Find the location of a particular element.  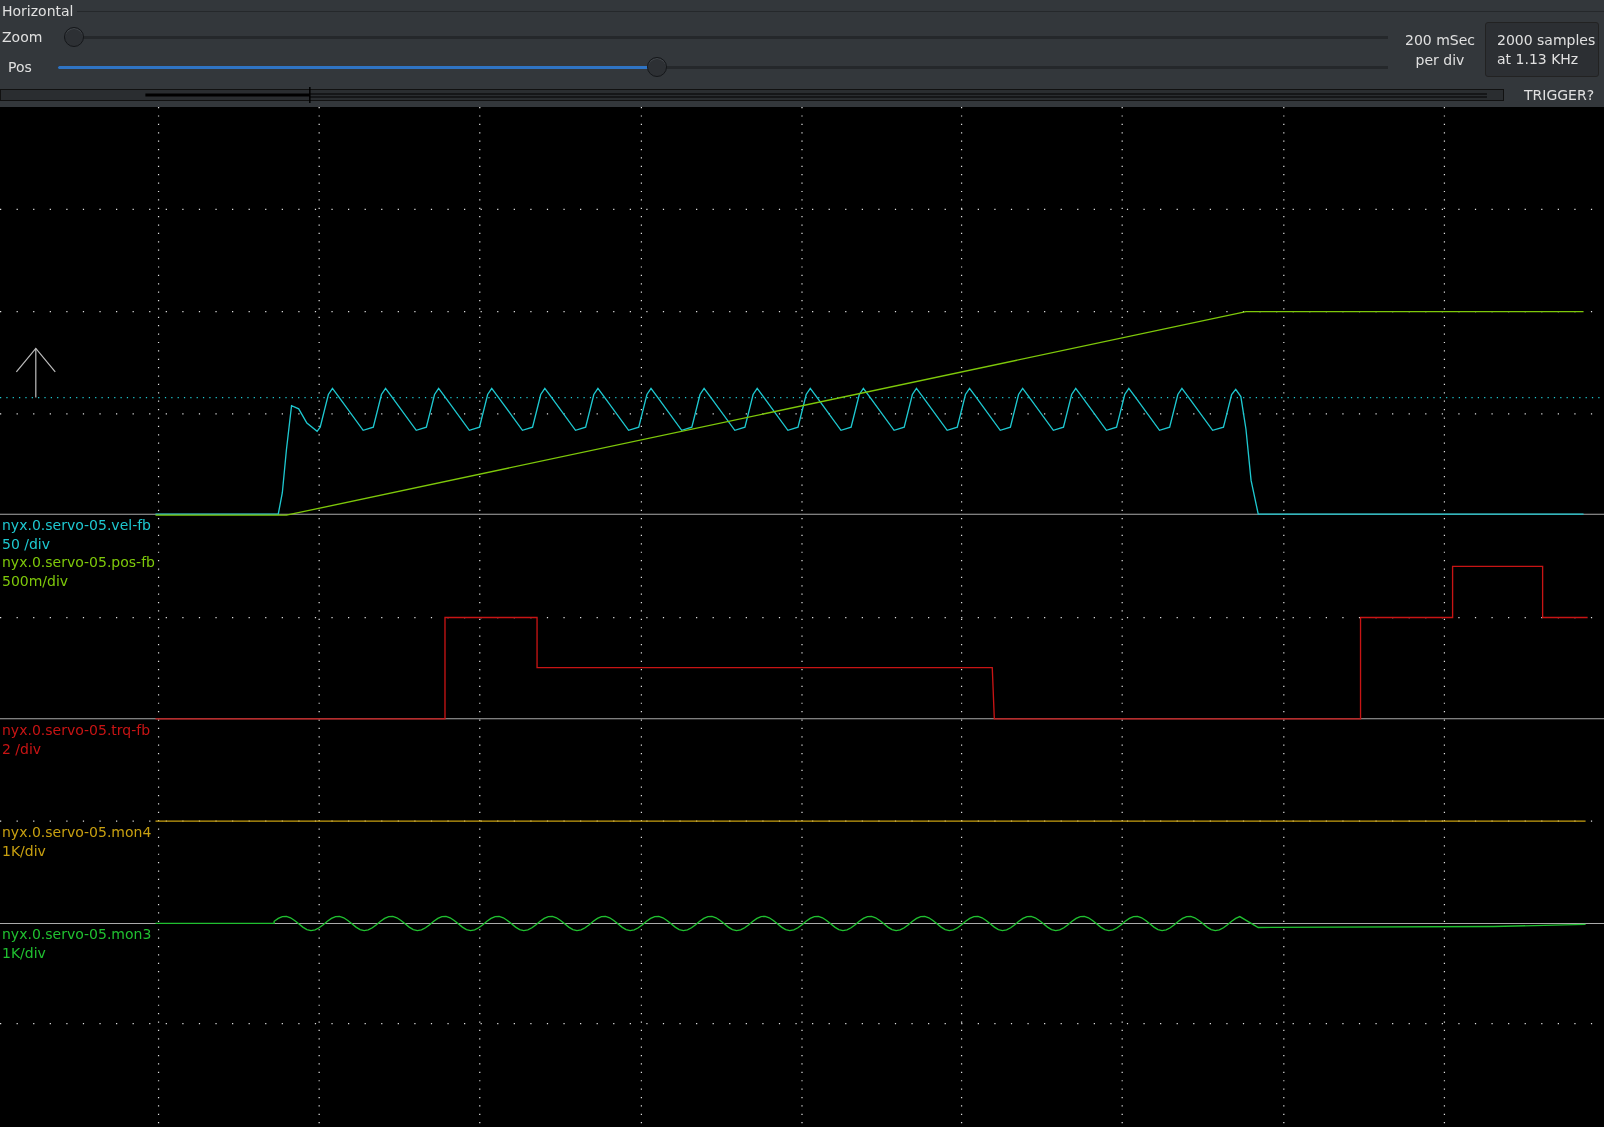

channel-name: nyx.0.servo-05.pos-fb is located at coordinates (78, 562).